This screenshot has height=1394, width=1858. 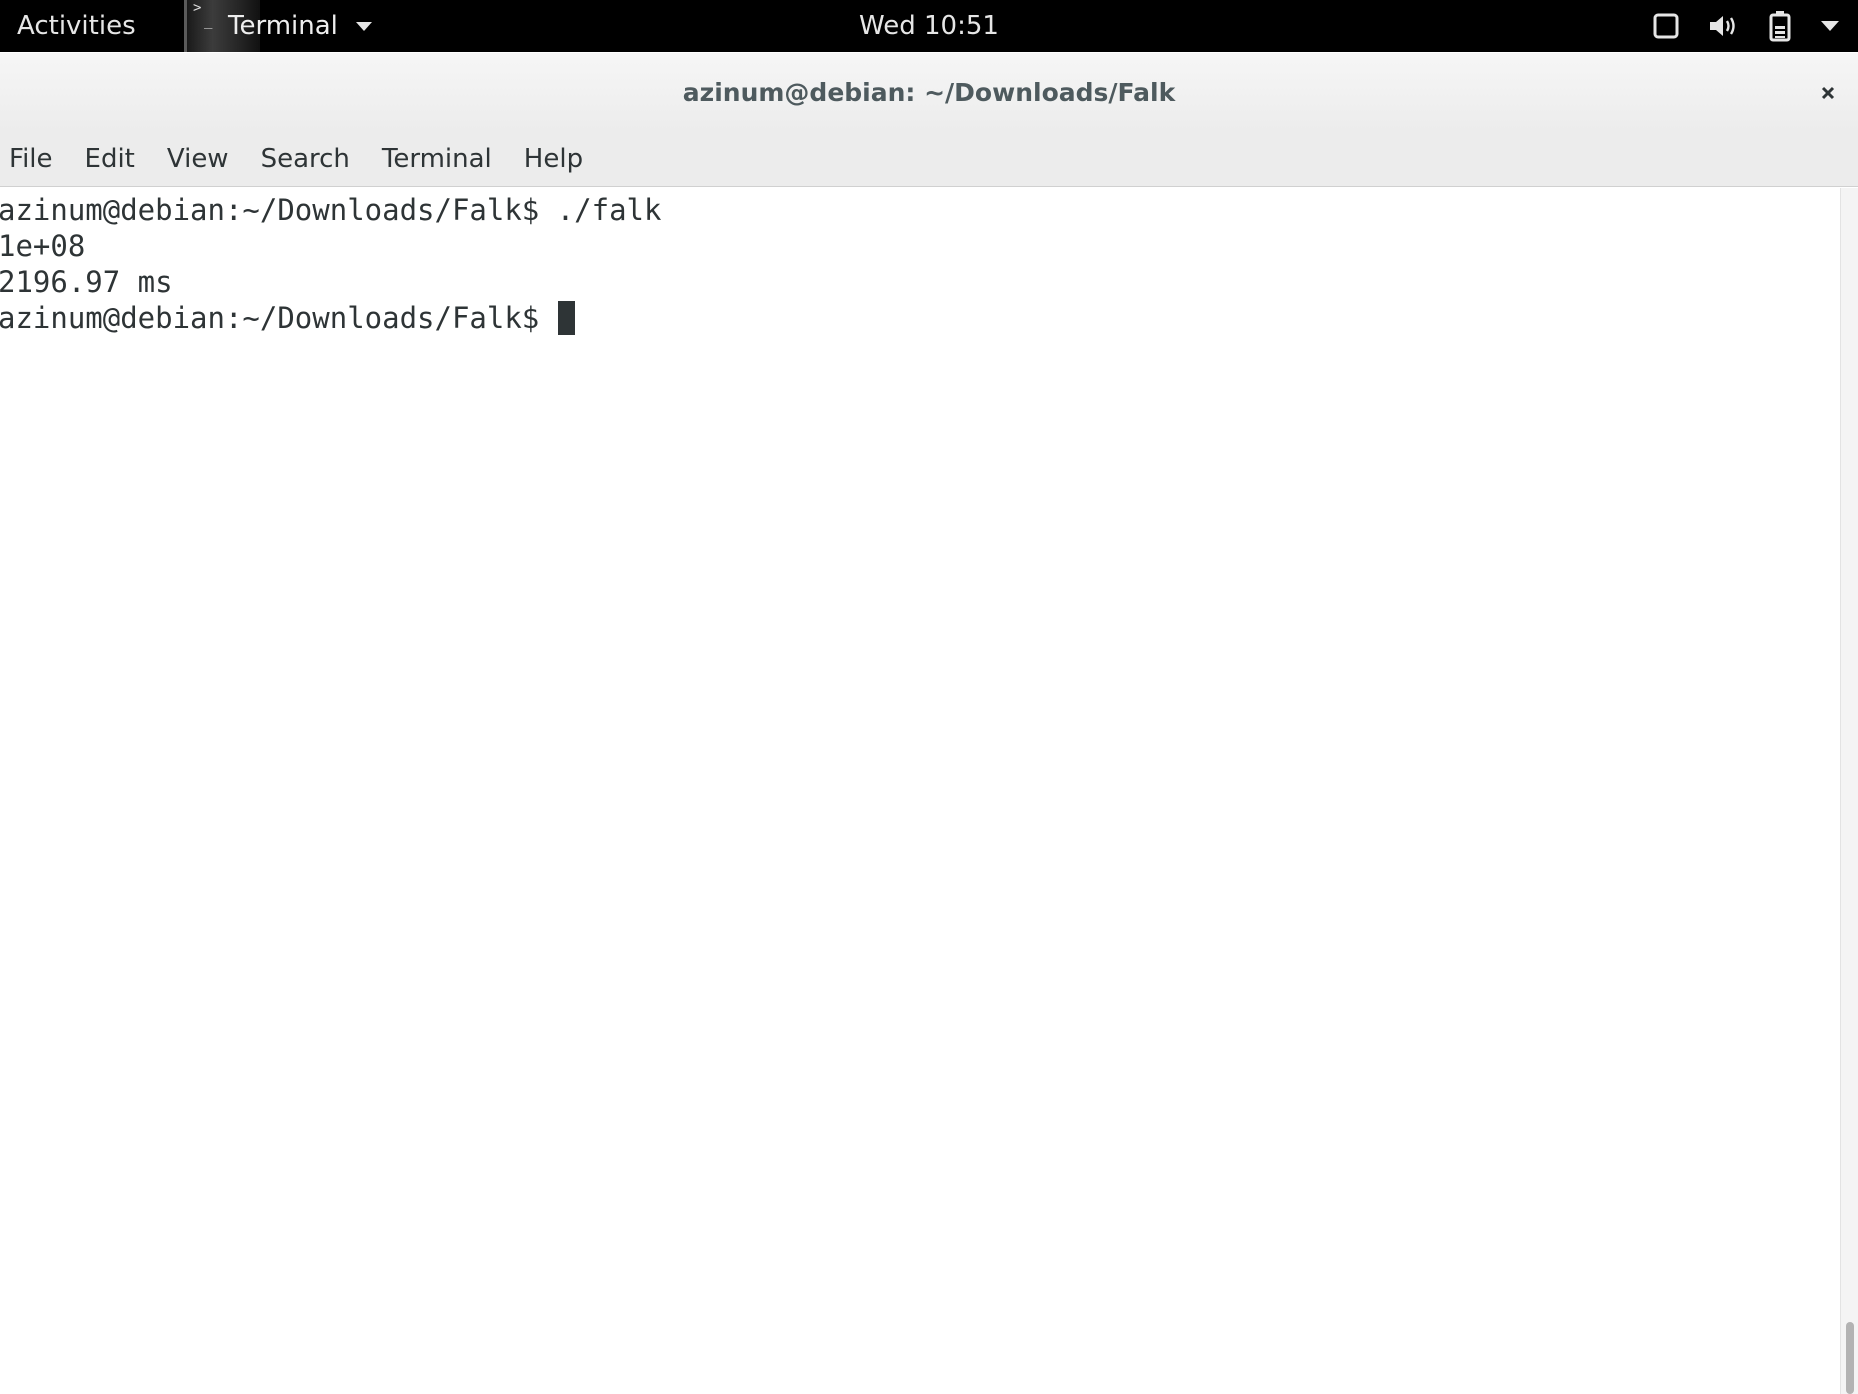 I want to click on close-icon, so click(x=1828, y=93).